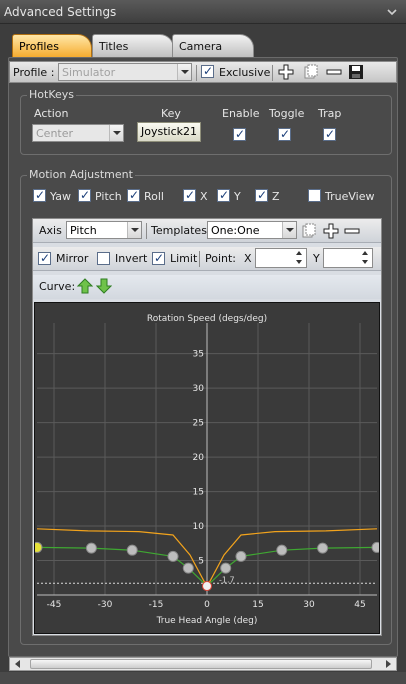  What do you see at coordinates (207, 71) in the screenshot?
I see `exclusive-checkbox` at bounding box center [207, 71].